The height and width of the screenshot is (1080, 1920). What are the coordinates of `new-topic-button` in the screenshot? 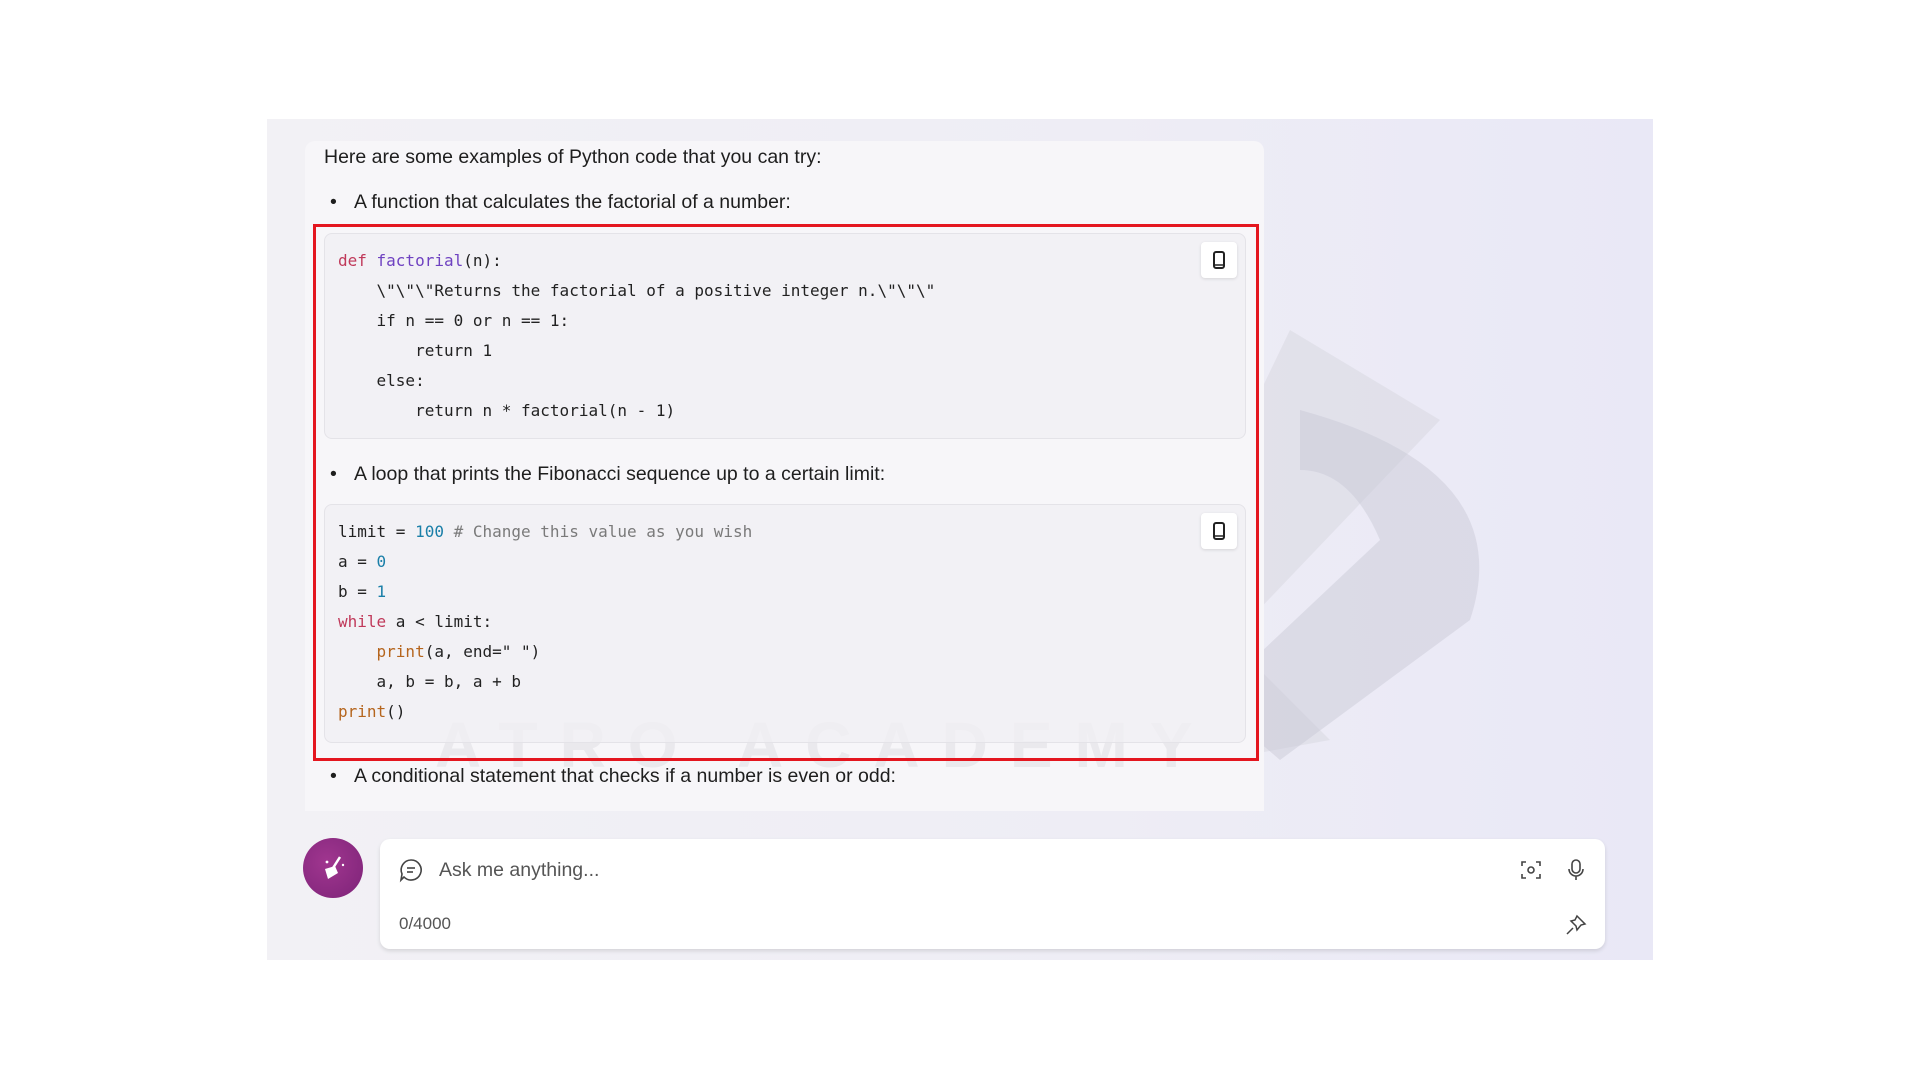 It's located at (333, 868).